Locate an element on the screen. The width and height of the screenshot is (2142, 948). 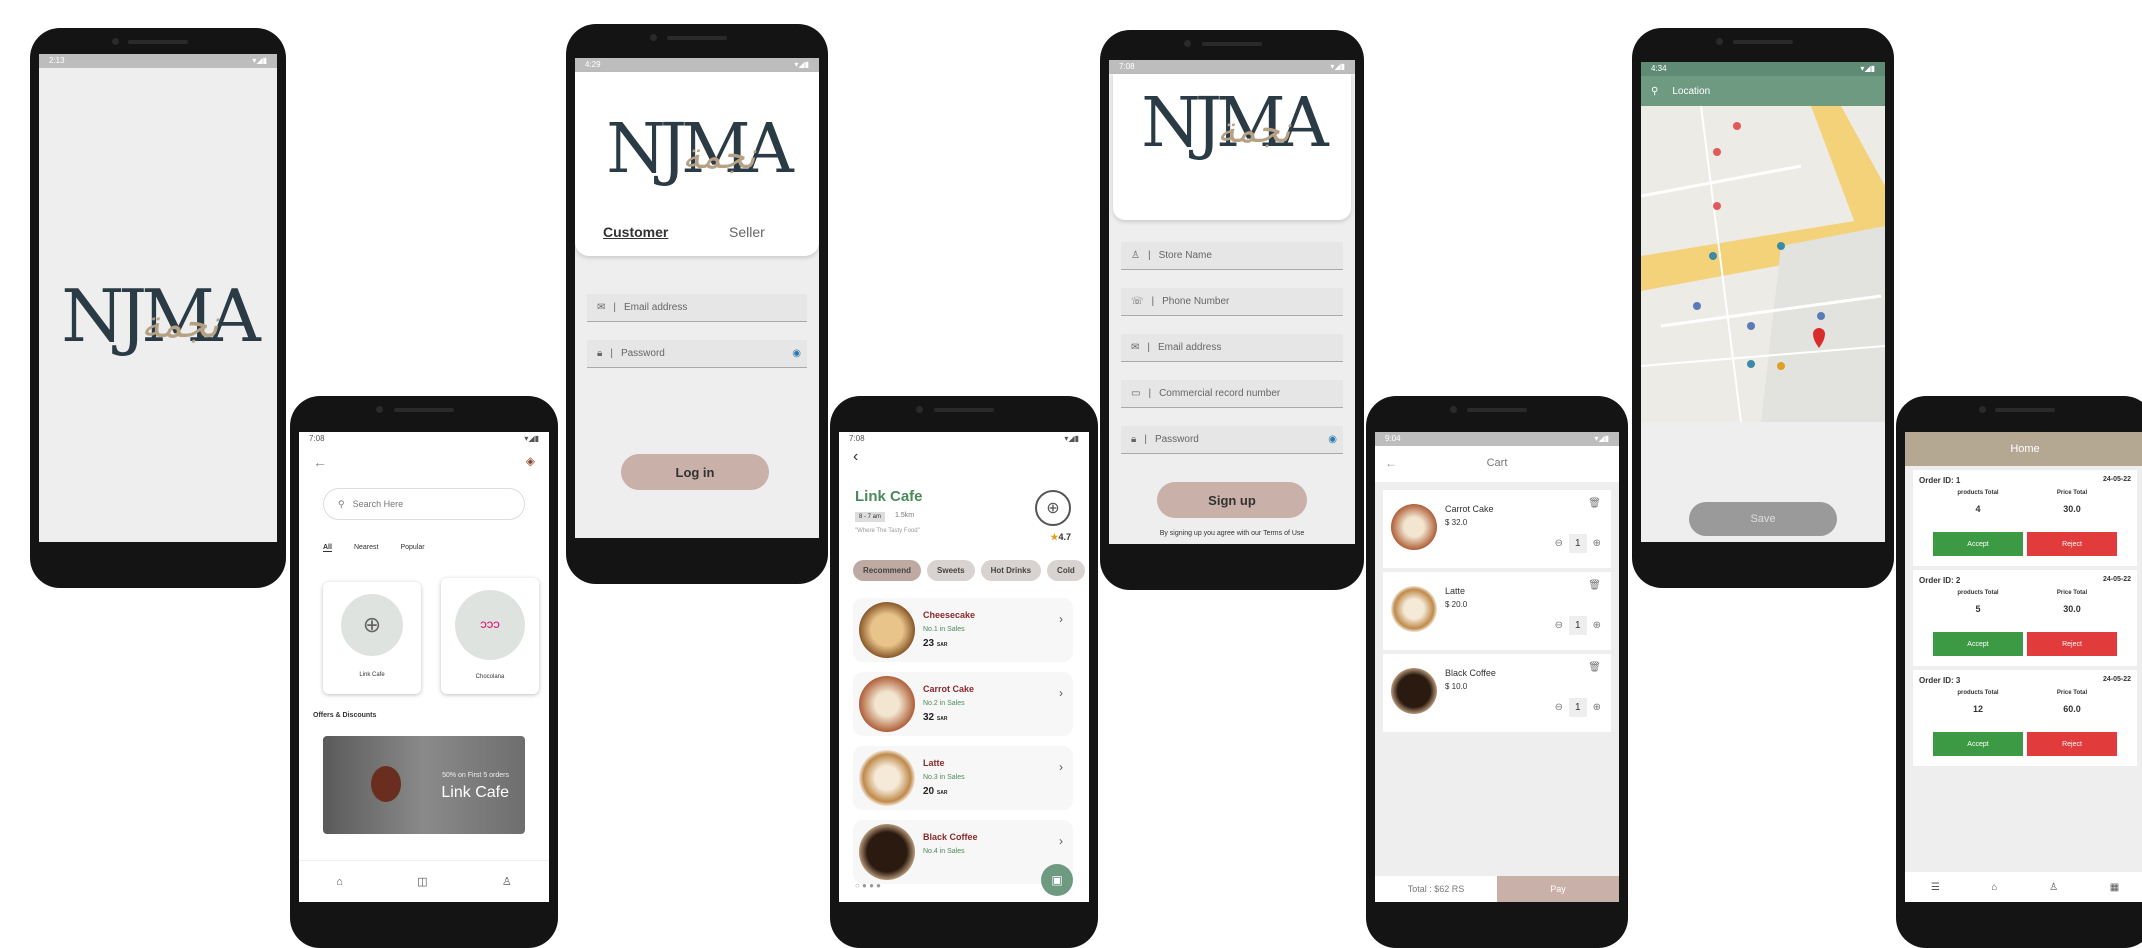
menu-item: Latte No.3 in Sales 20 SAR › is located at coordinates (963, 778).